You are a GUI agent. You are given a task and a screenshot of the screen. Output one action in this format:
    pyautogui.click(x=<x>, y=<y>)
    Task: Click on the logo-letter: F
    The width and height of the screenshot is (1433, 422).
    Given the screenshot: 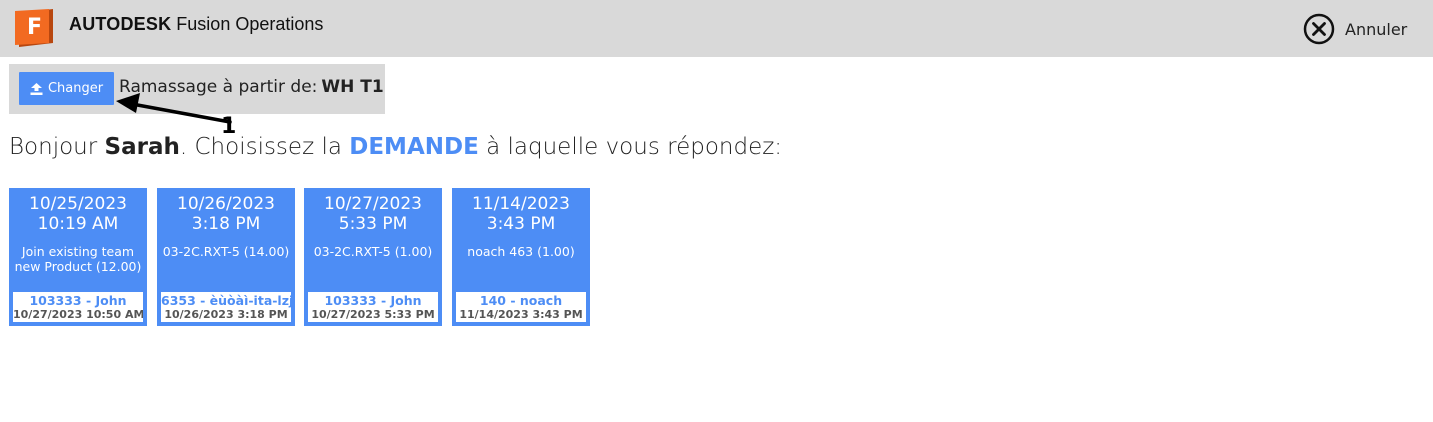 What is the action you would take?
    pyautogui.click(x=34, y=27)
    